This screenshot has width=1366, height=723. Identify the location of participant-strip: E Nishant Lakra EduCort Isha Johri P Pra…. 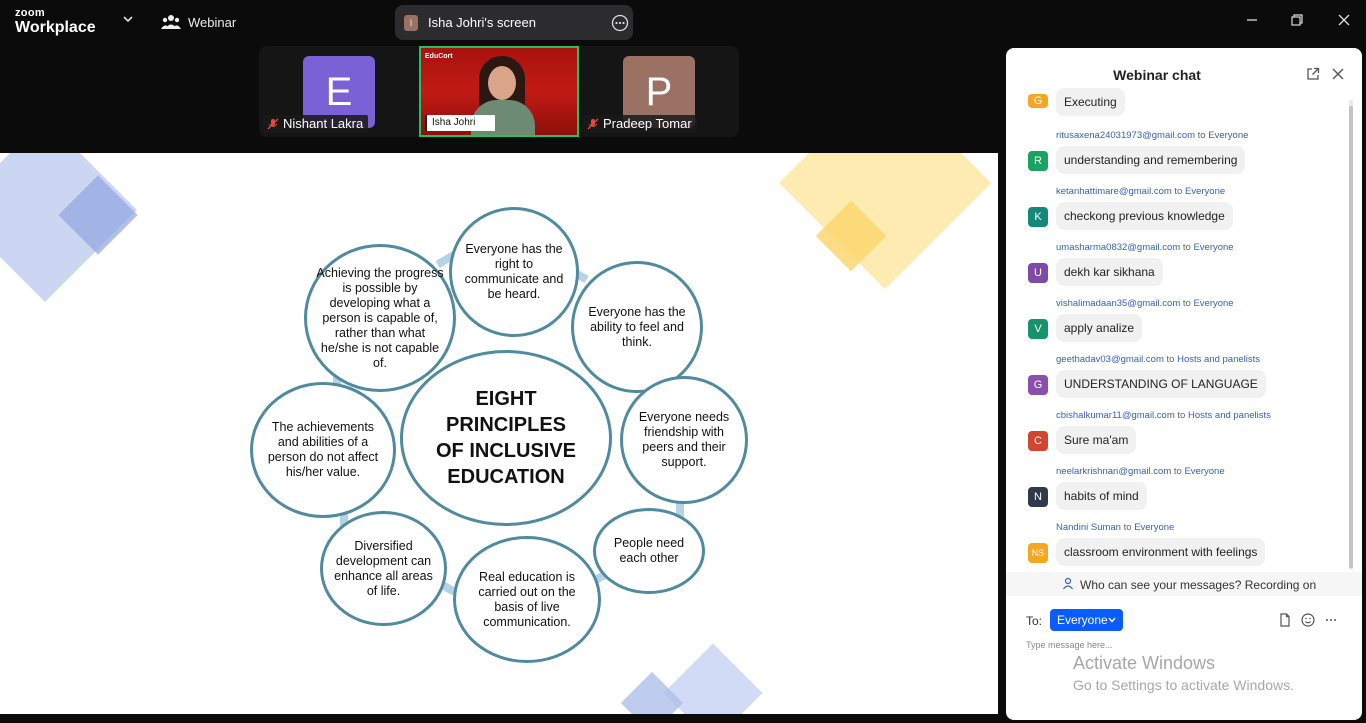
(499, 91).